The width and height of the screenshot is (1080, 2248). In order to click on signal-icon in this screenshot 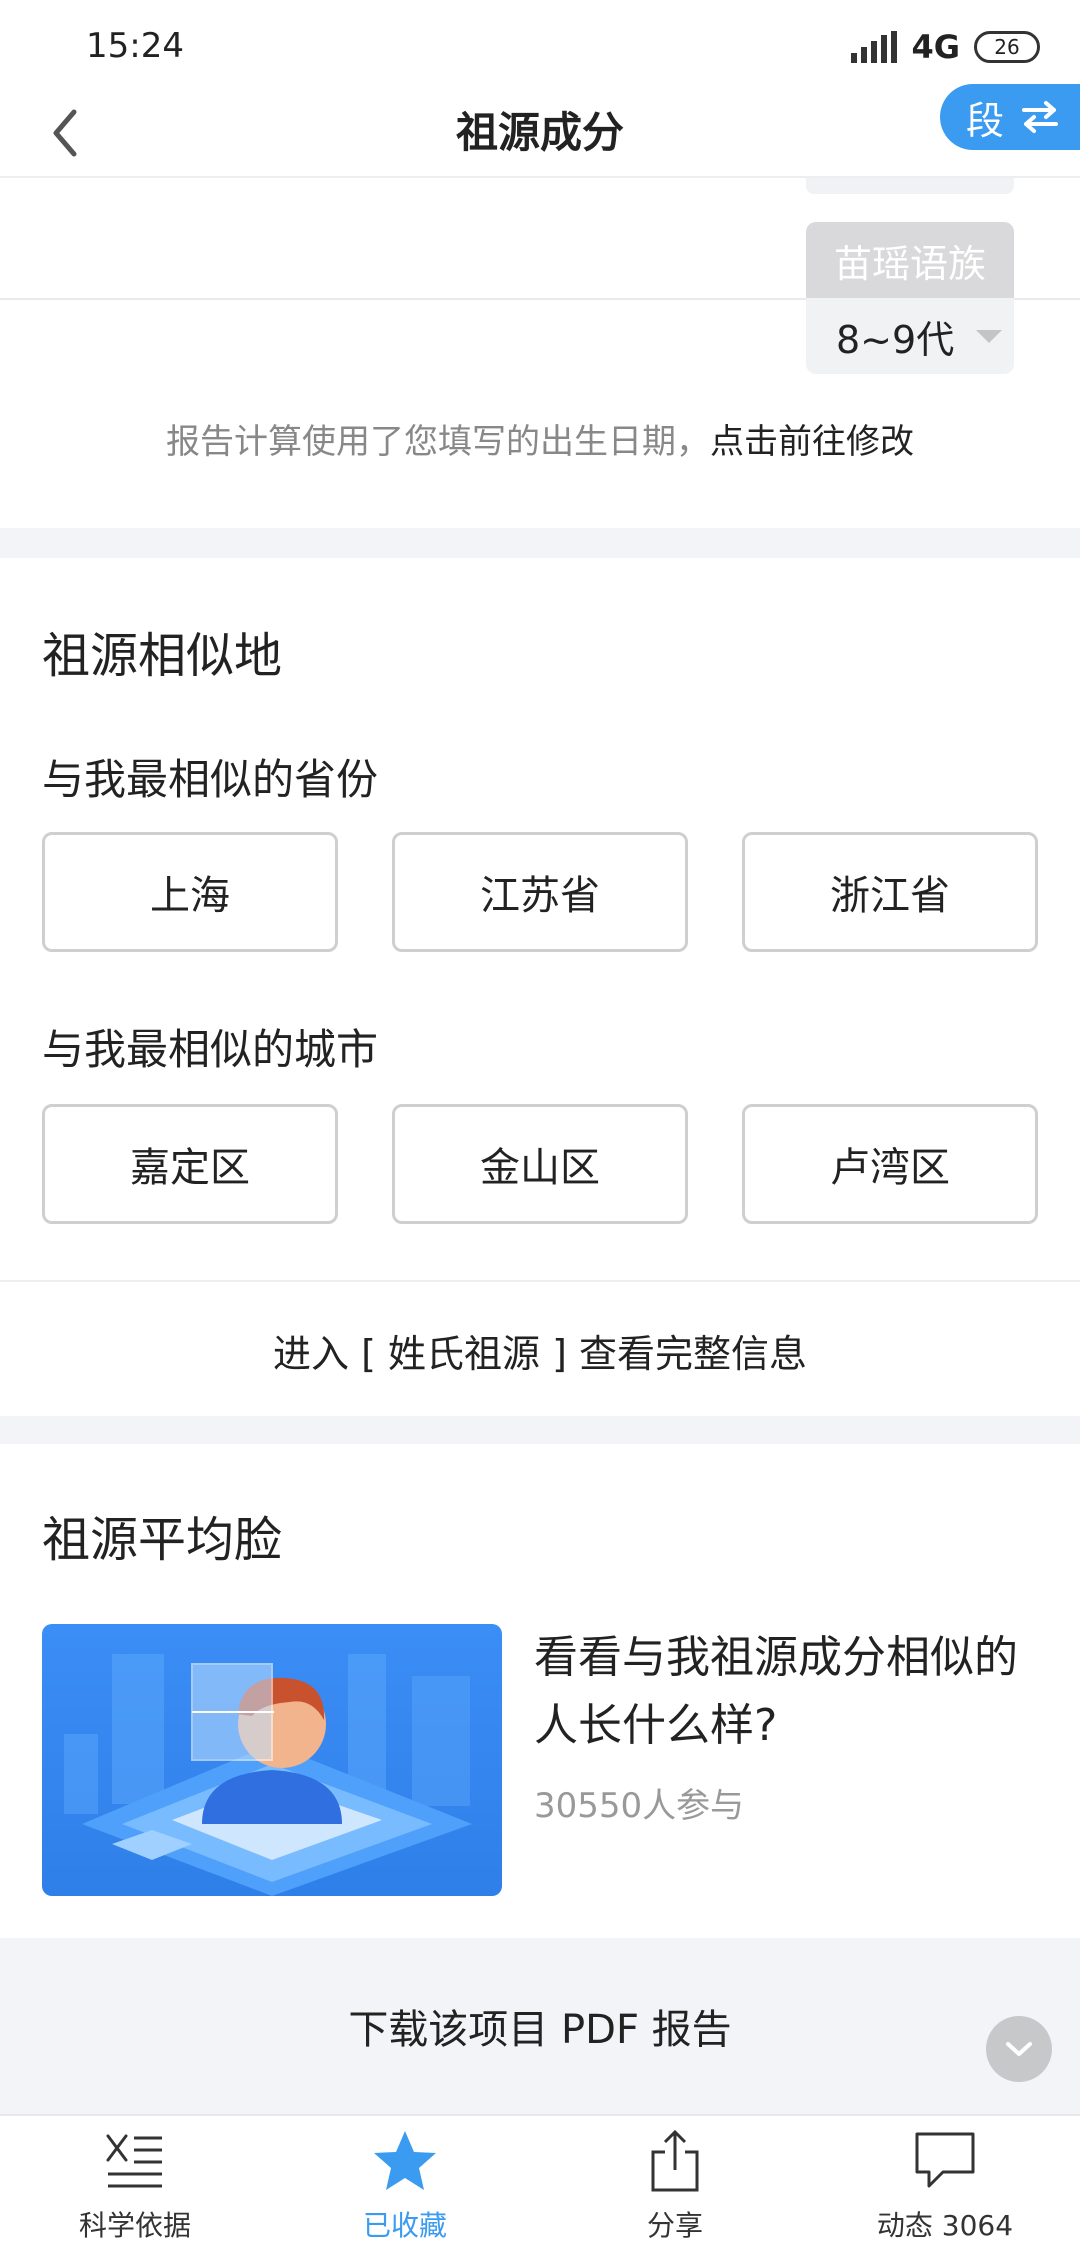, I will do `click(874, 47)`.